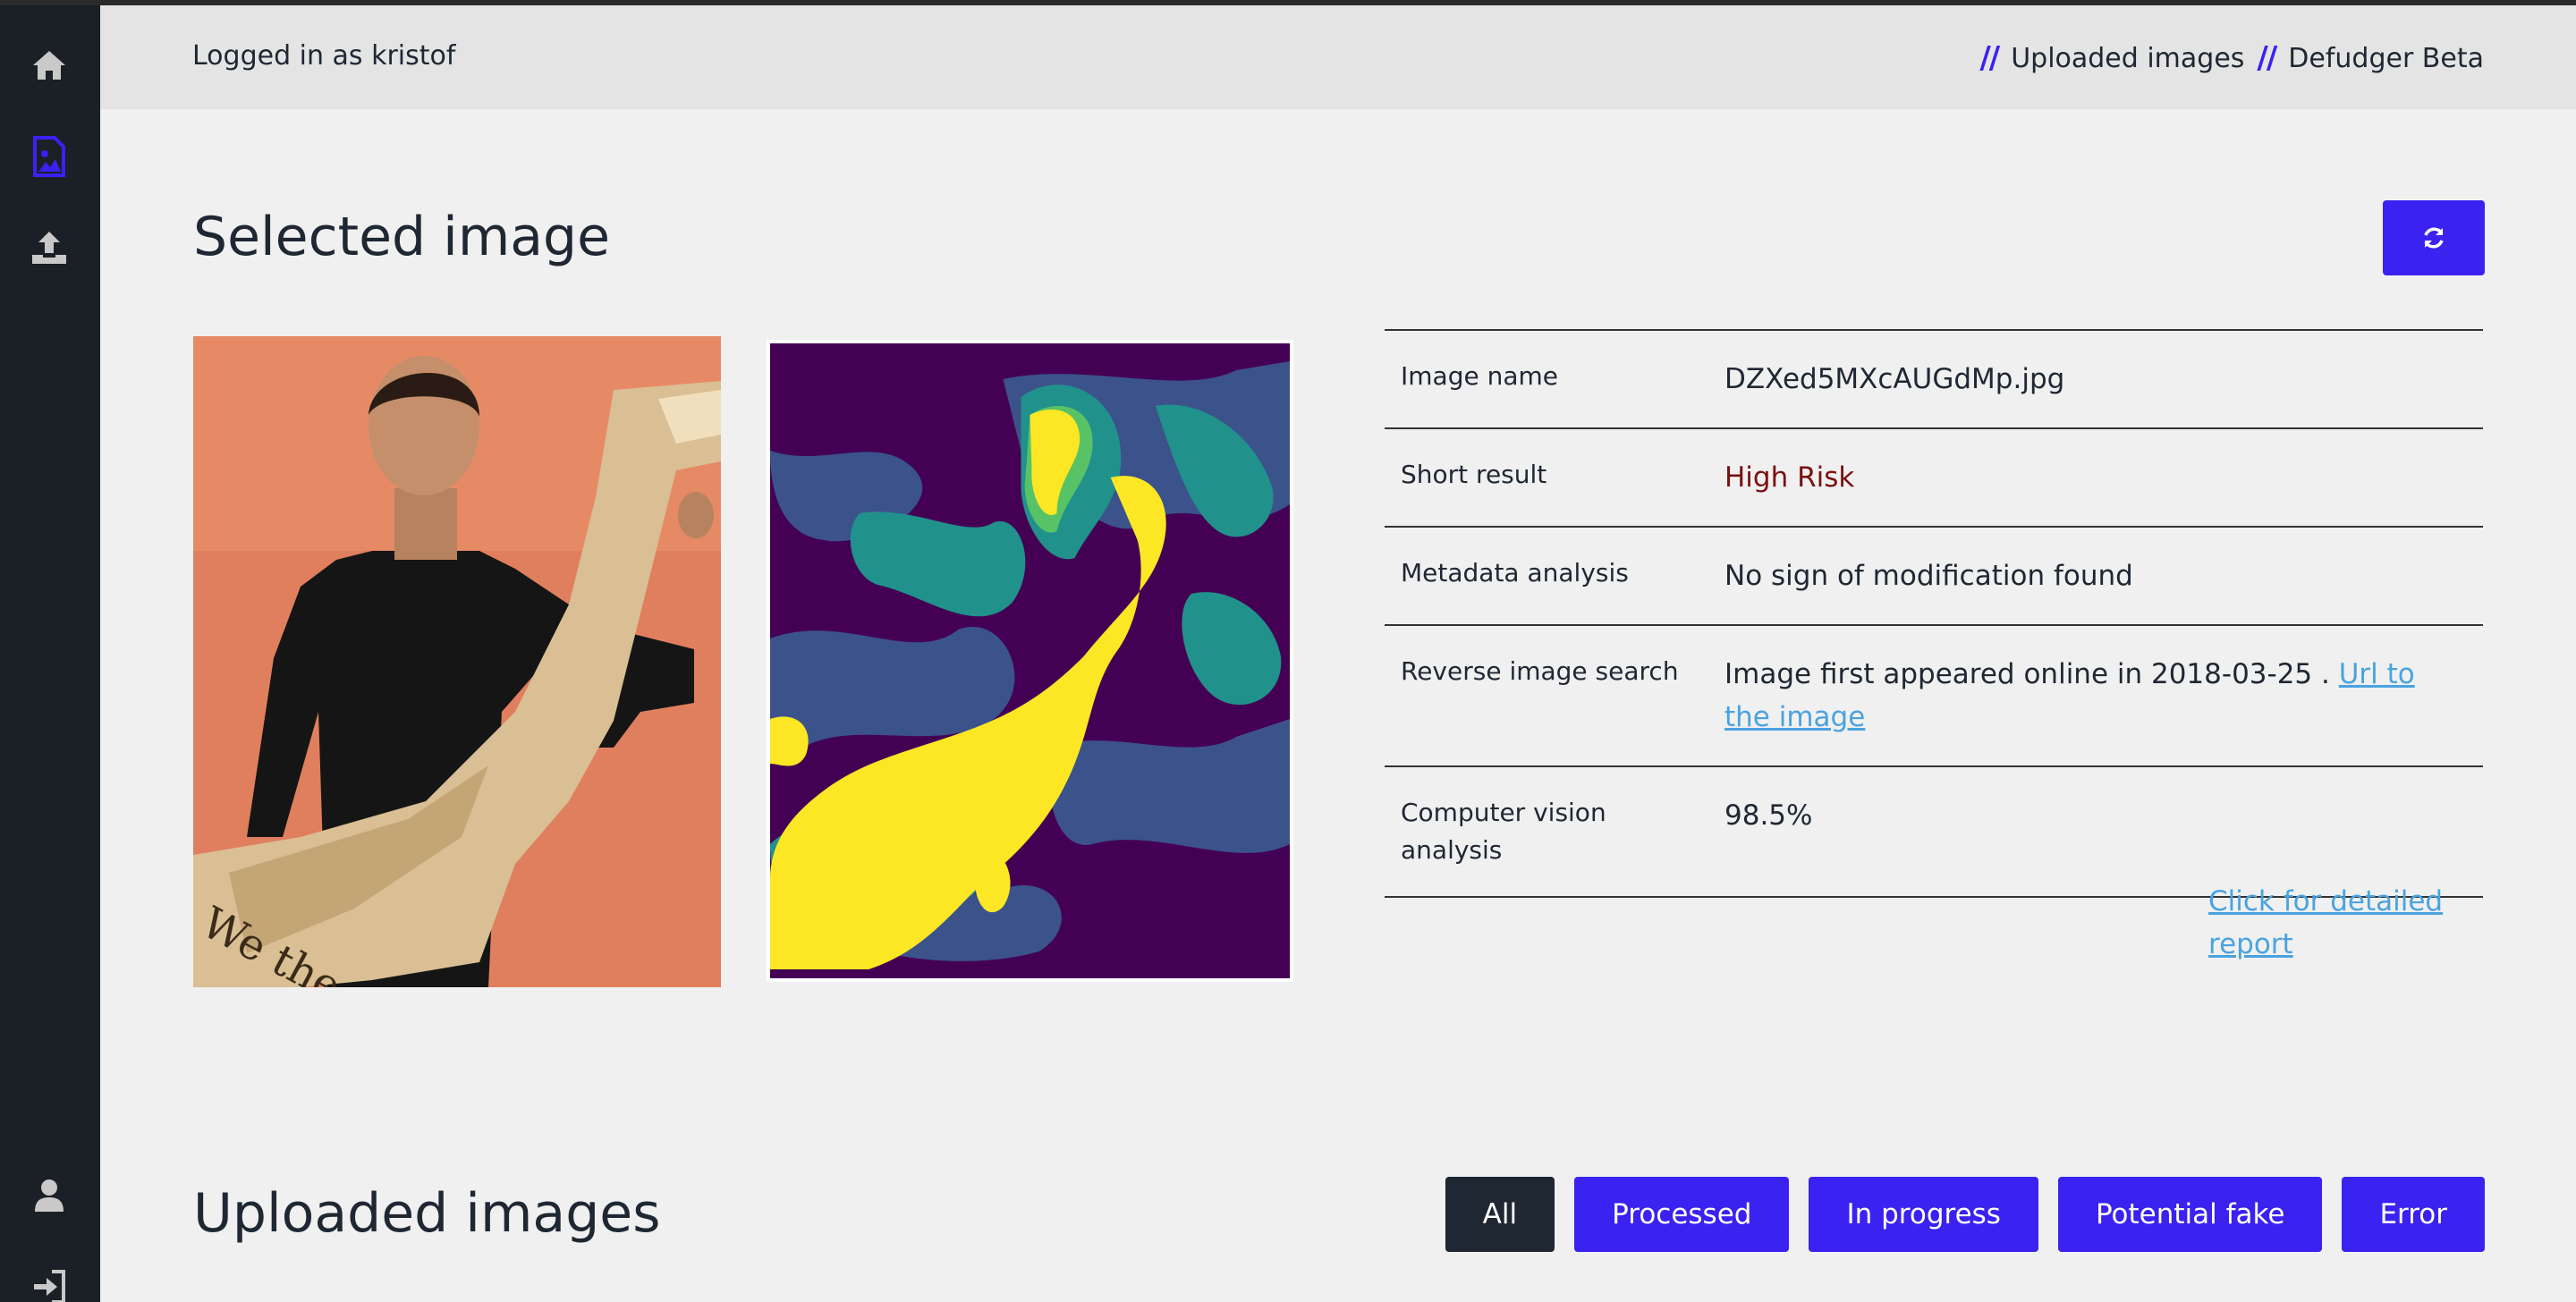 The height and width of the screenshot is (1302, 2576). What do you see at coordinates (1789, 477) in the screenshot?
I see `short-result-value: High Risk` at bounding box center [1789, 477].